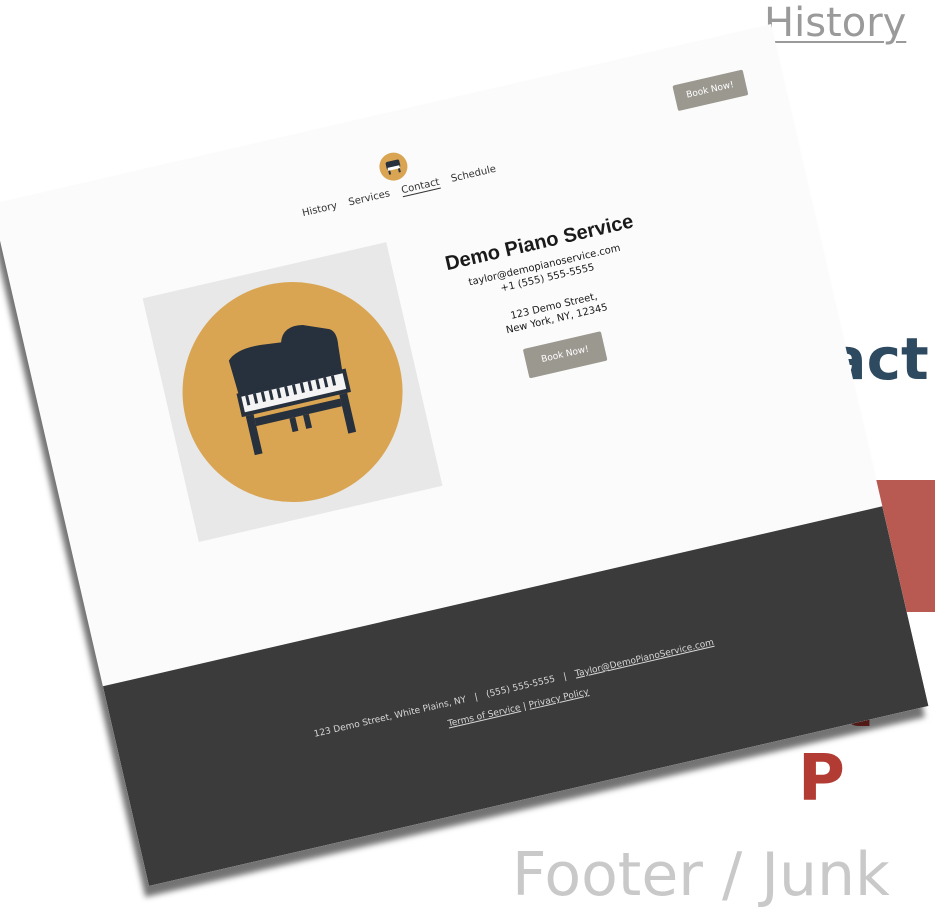 The width and height of the screenshot is (935, 910). I want to click on piano-logo-icon, so click(393, 166).